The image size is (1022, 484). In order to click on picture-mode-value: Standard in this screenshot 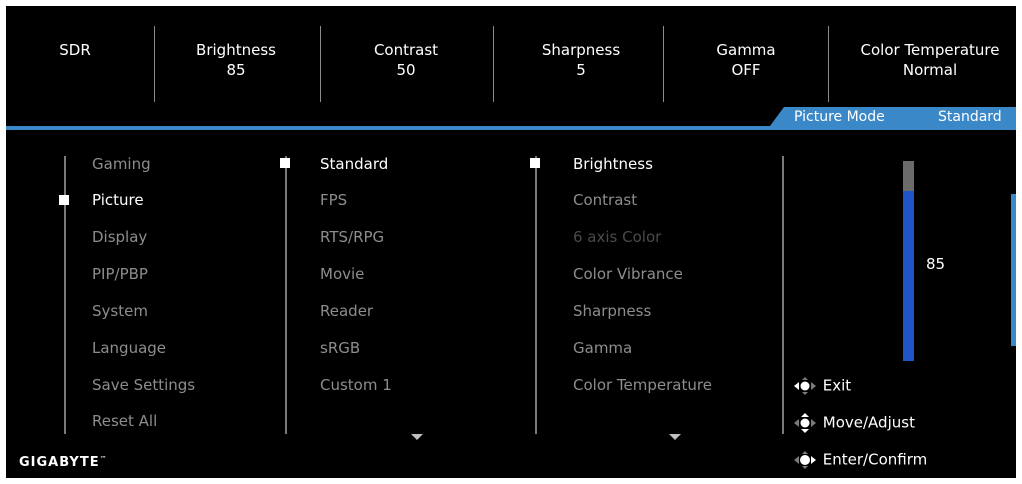, I will do `click(970, 117)`.